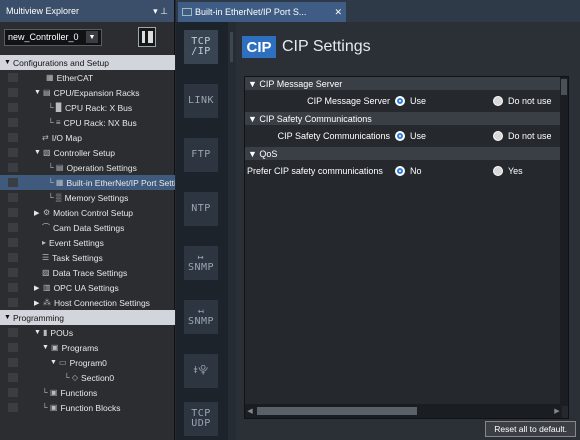 This screenshot has width=580, height=440. I want to click on pin-icon: ▾ ⊥, so click(160, 11).